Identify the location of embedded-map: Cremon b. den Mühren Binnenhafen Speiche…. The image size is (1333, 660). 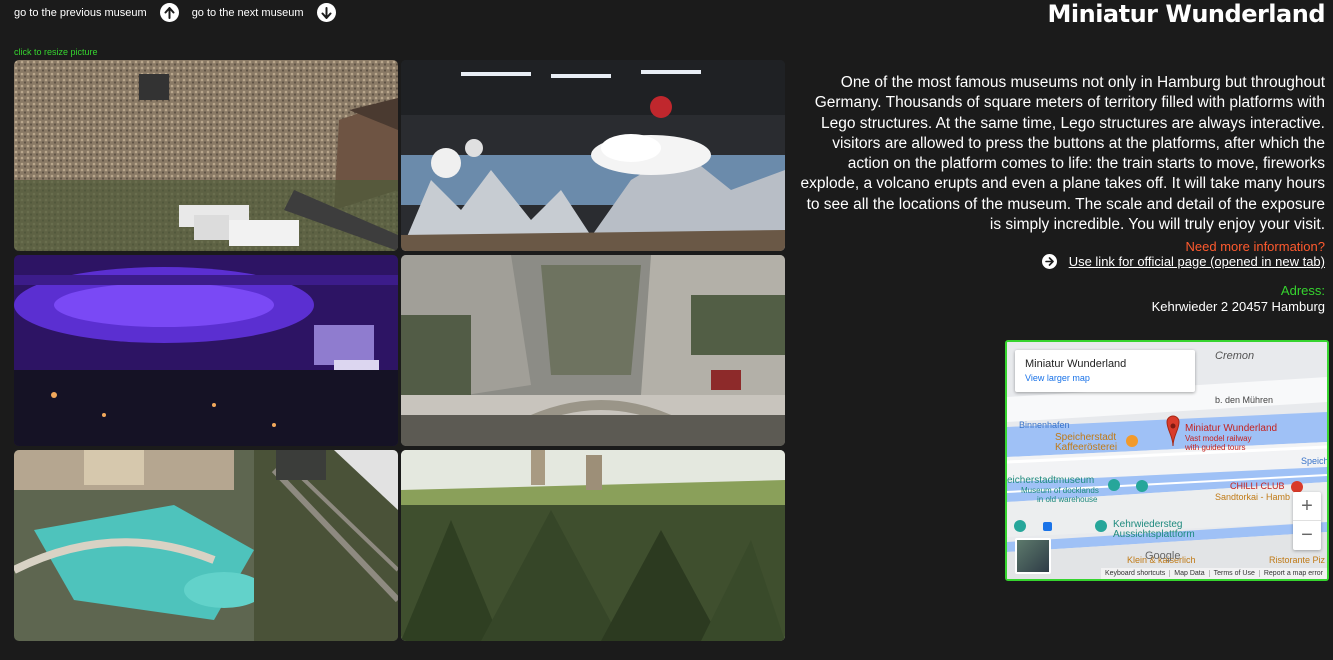
(1167, 460).